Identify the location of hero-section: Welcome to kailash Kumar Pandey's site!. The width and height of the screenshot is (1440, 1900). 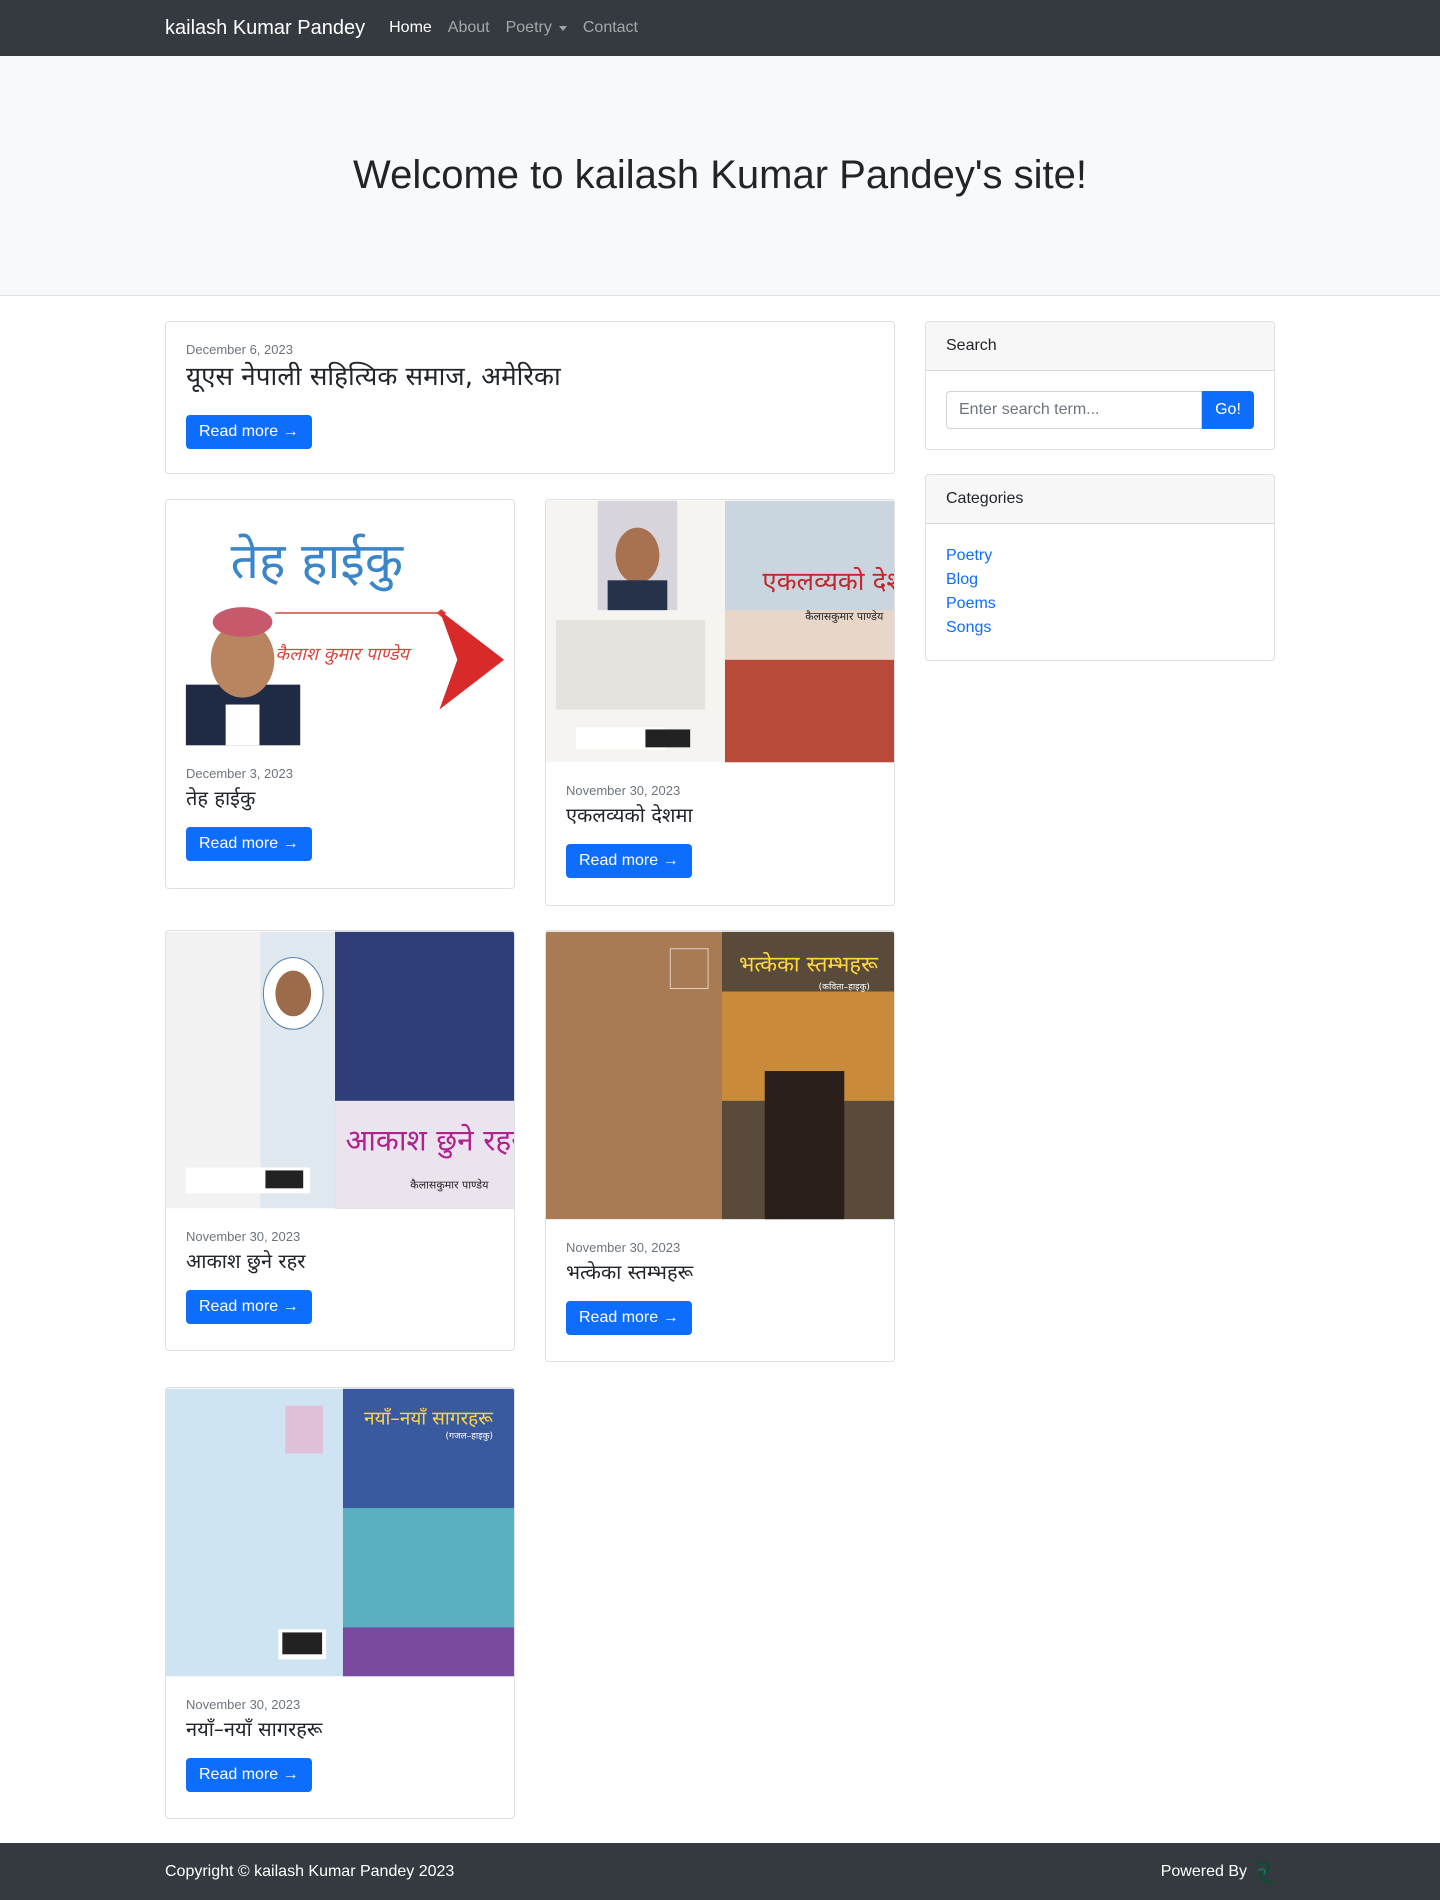
(720, 176).